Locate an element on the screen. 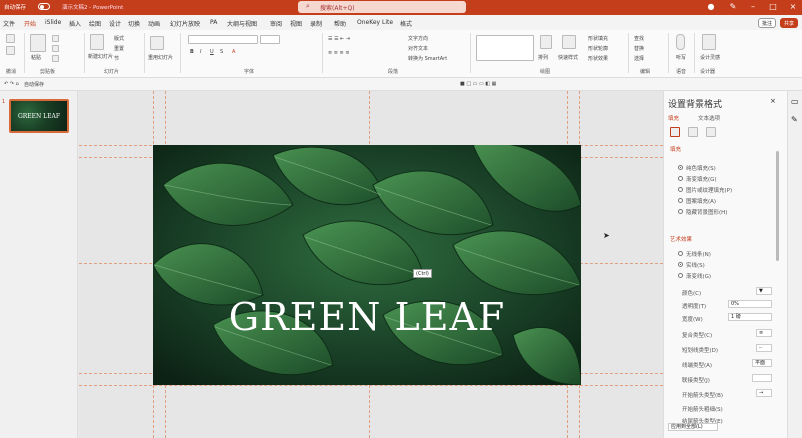 This screenshot has height=438, width=802. transparency-input: 0% is located at coordinates (750, 304).